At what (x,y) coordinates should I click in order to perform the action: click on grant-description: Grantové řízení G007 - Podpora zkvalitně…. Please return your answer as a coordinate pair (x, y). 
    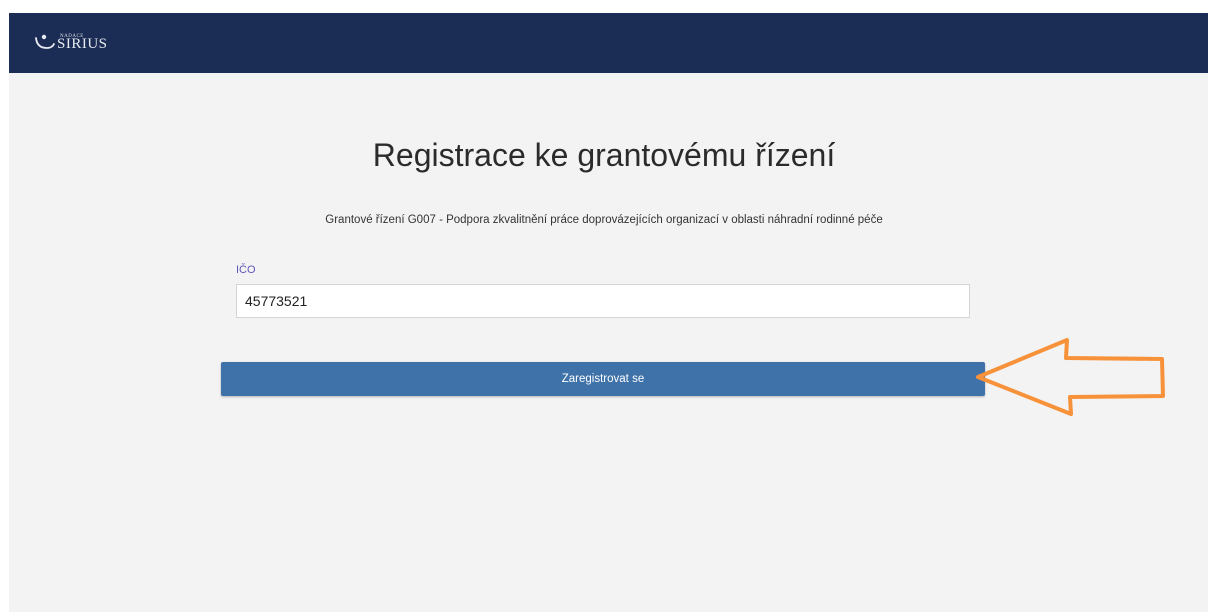
    Looking at the image, I should click on (604, 220).